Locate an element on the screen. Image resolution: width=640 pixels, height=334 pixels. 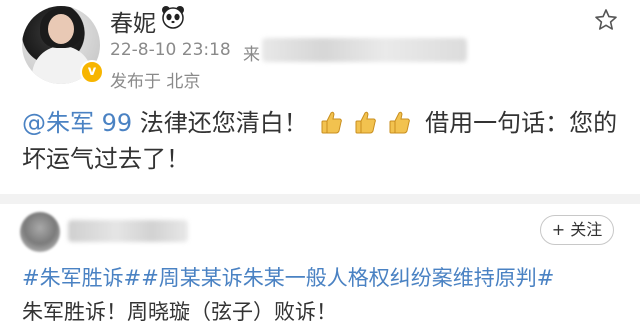
hashtag-links: #朱军胜诉##周某某诉朱某一般人格权纠纷案维持原判# is located at coordinates (288, 277).